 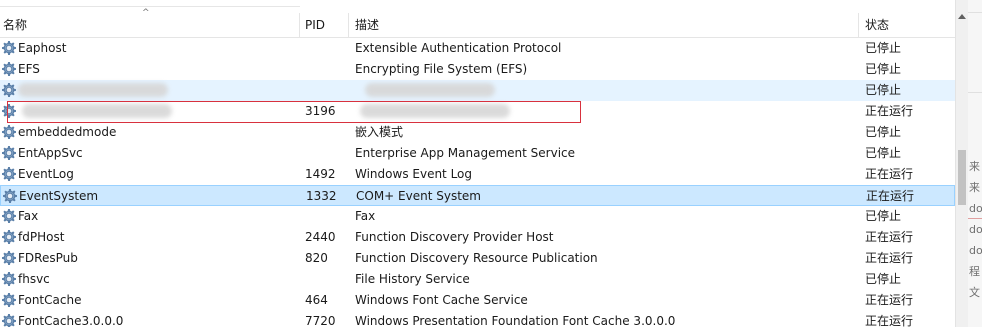 I want to click on service-pid: 2440, so click(x=320, y=237).